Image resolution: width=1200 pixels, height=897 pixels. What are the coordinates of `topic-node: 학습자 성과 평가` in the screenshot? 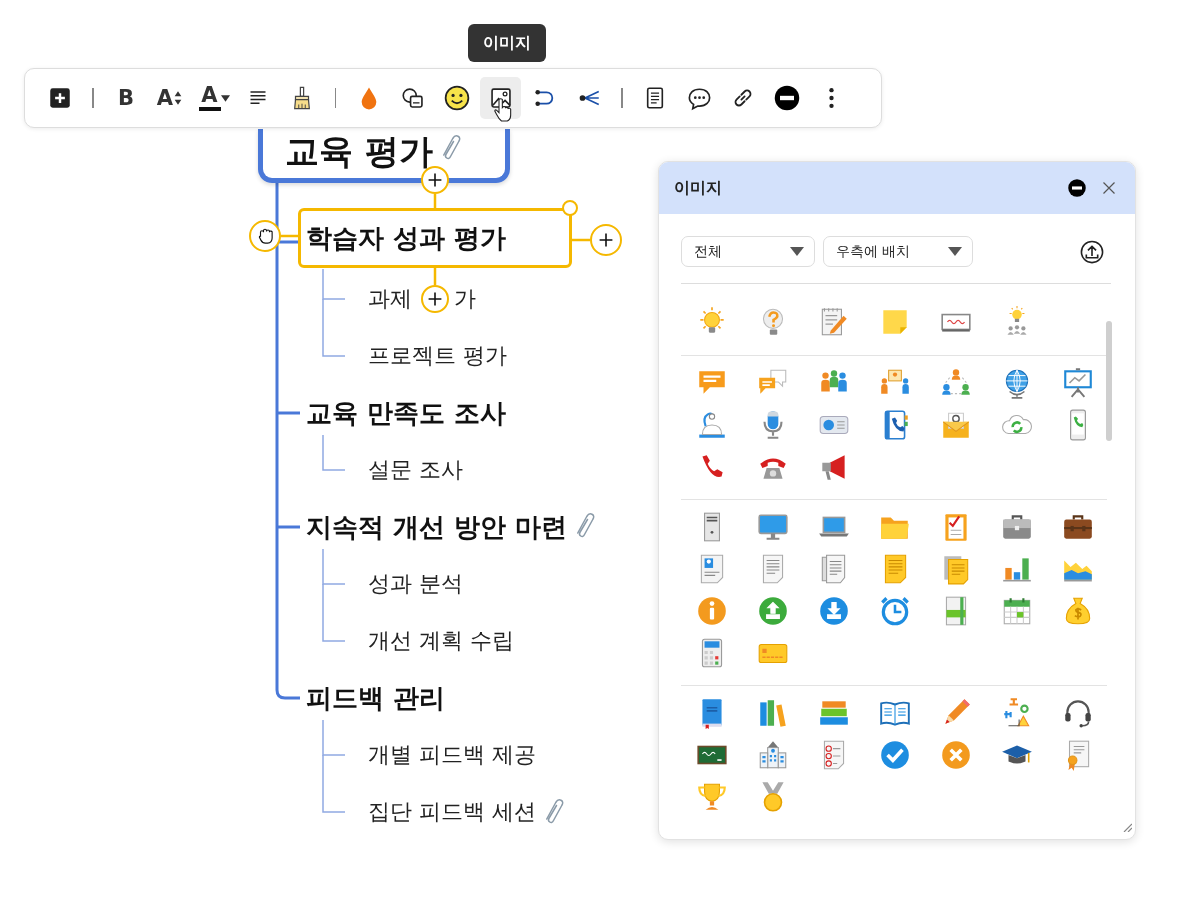 It's located at (435, 238).